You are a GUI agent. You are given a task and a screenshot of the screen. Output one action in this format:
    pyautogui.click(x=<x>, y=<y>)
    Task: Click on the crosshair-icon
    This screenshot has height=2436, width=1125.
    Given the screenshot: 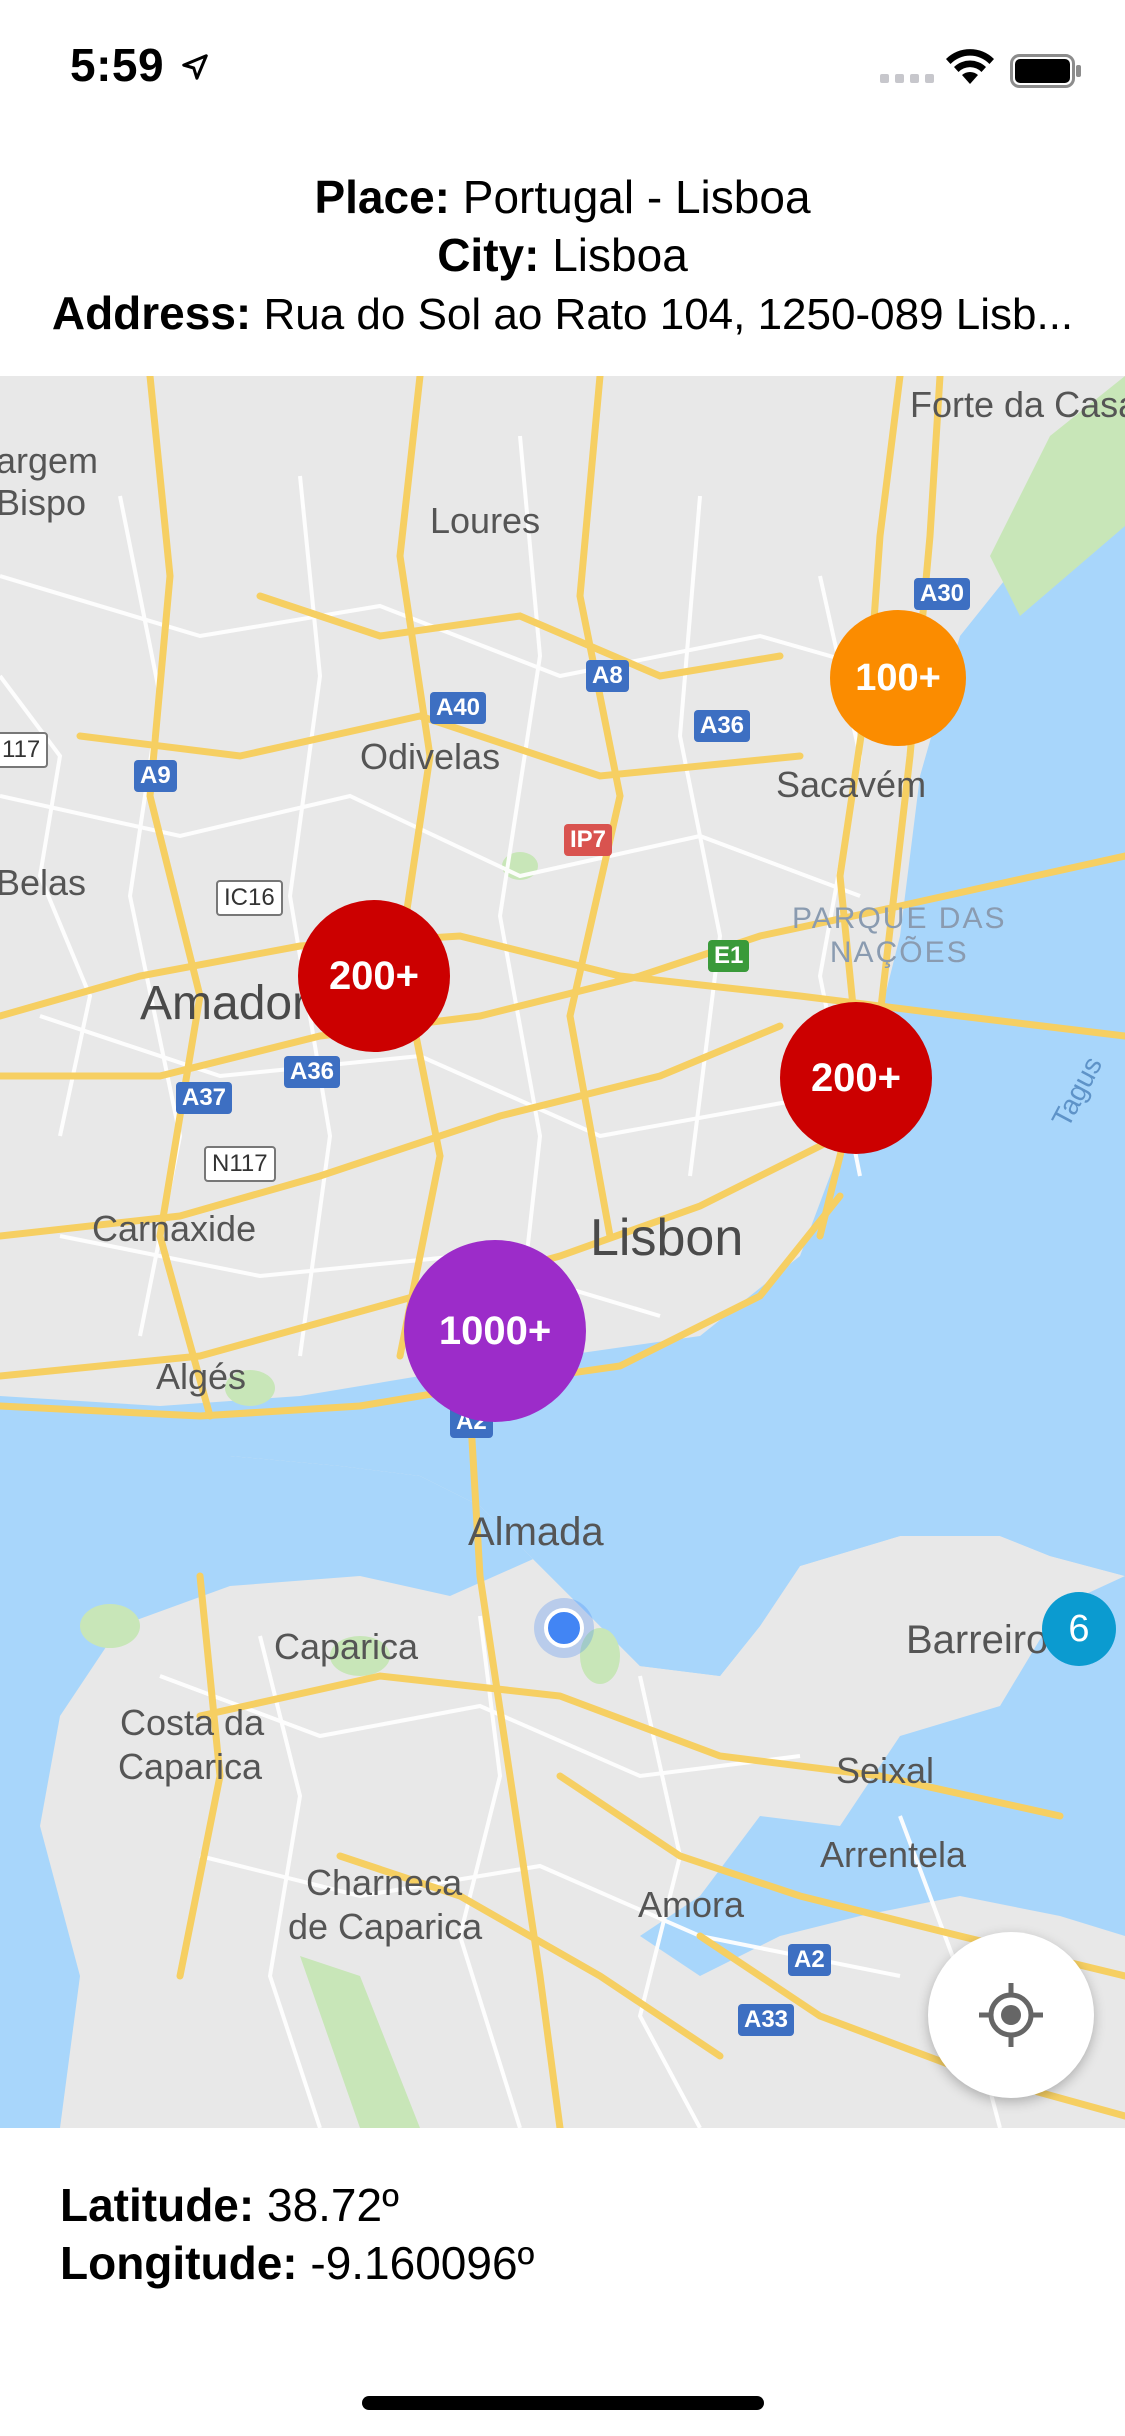 What is the action you would take?
    pyautogui.click(x=1011, y=2015)
    